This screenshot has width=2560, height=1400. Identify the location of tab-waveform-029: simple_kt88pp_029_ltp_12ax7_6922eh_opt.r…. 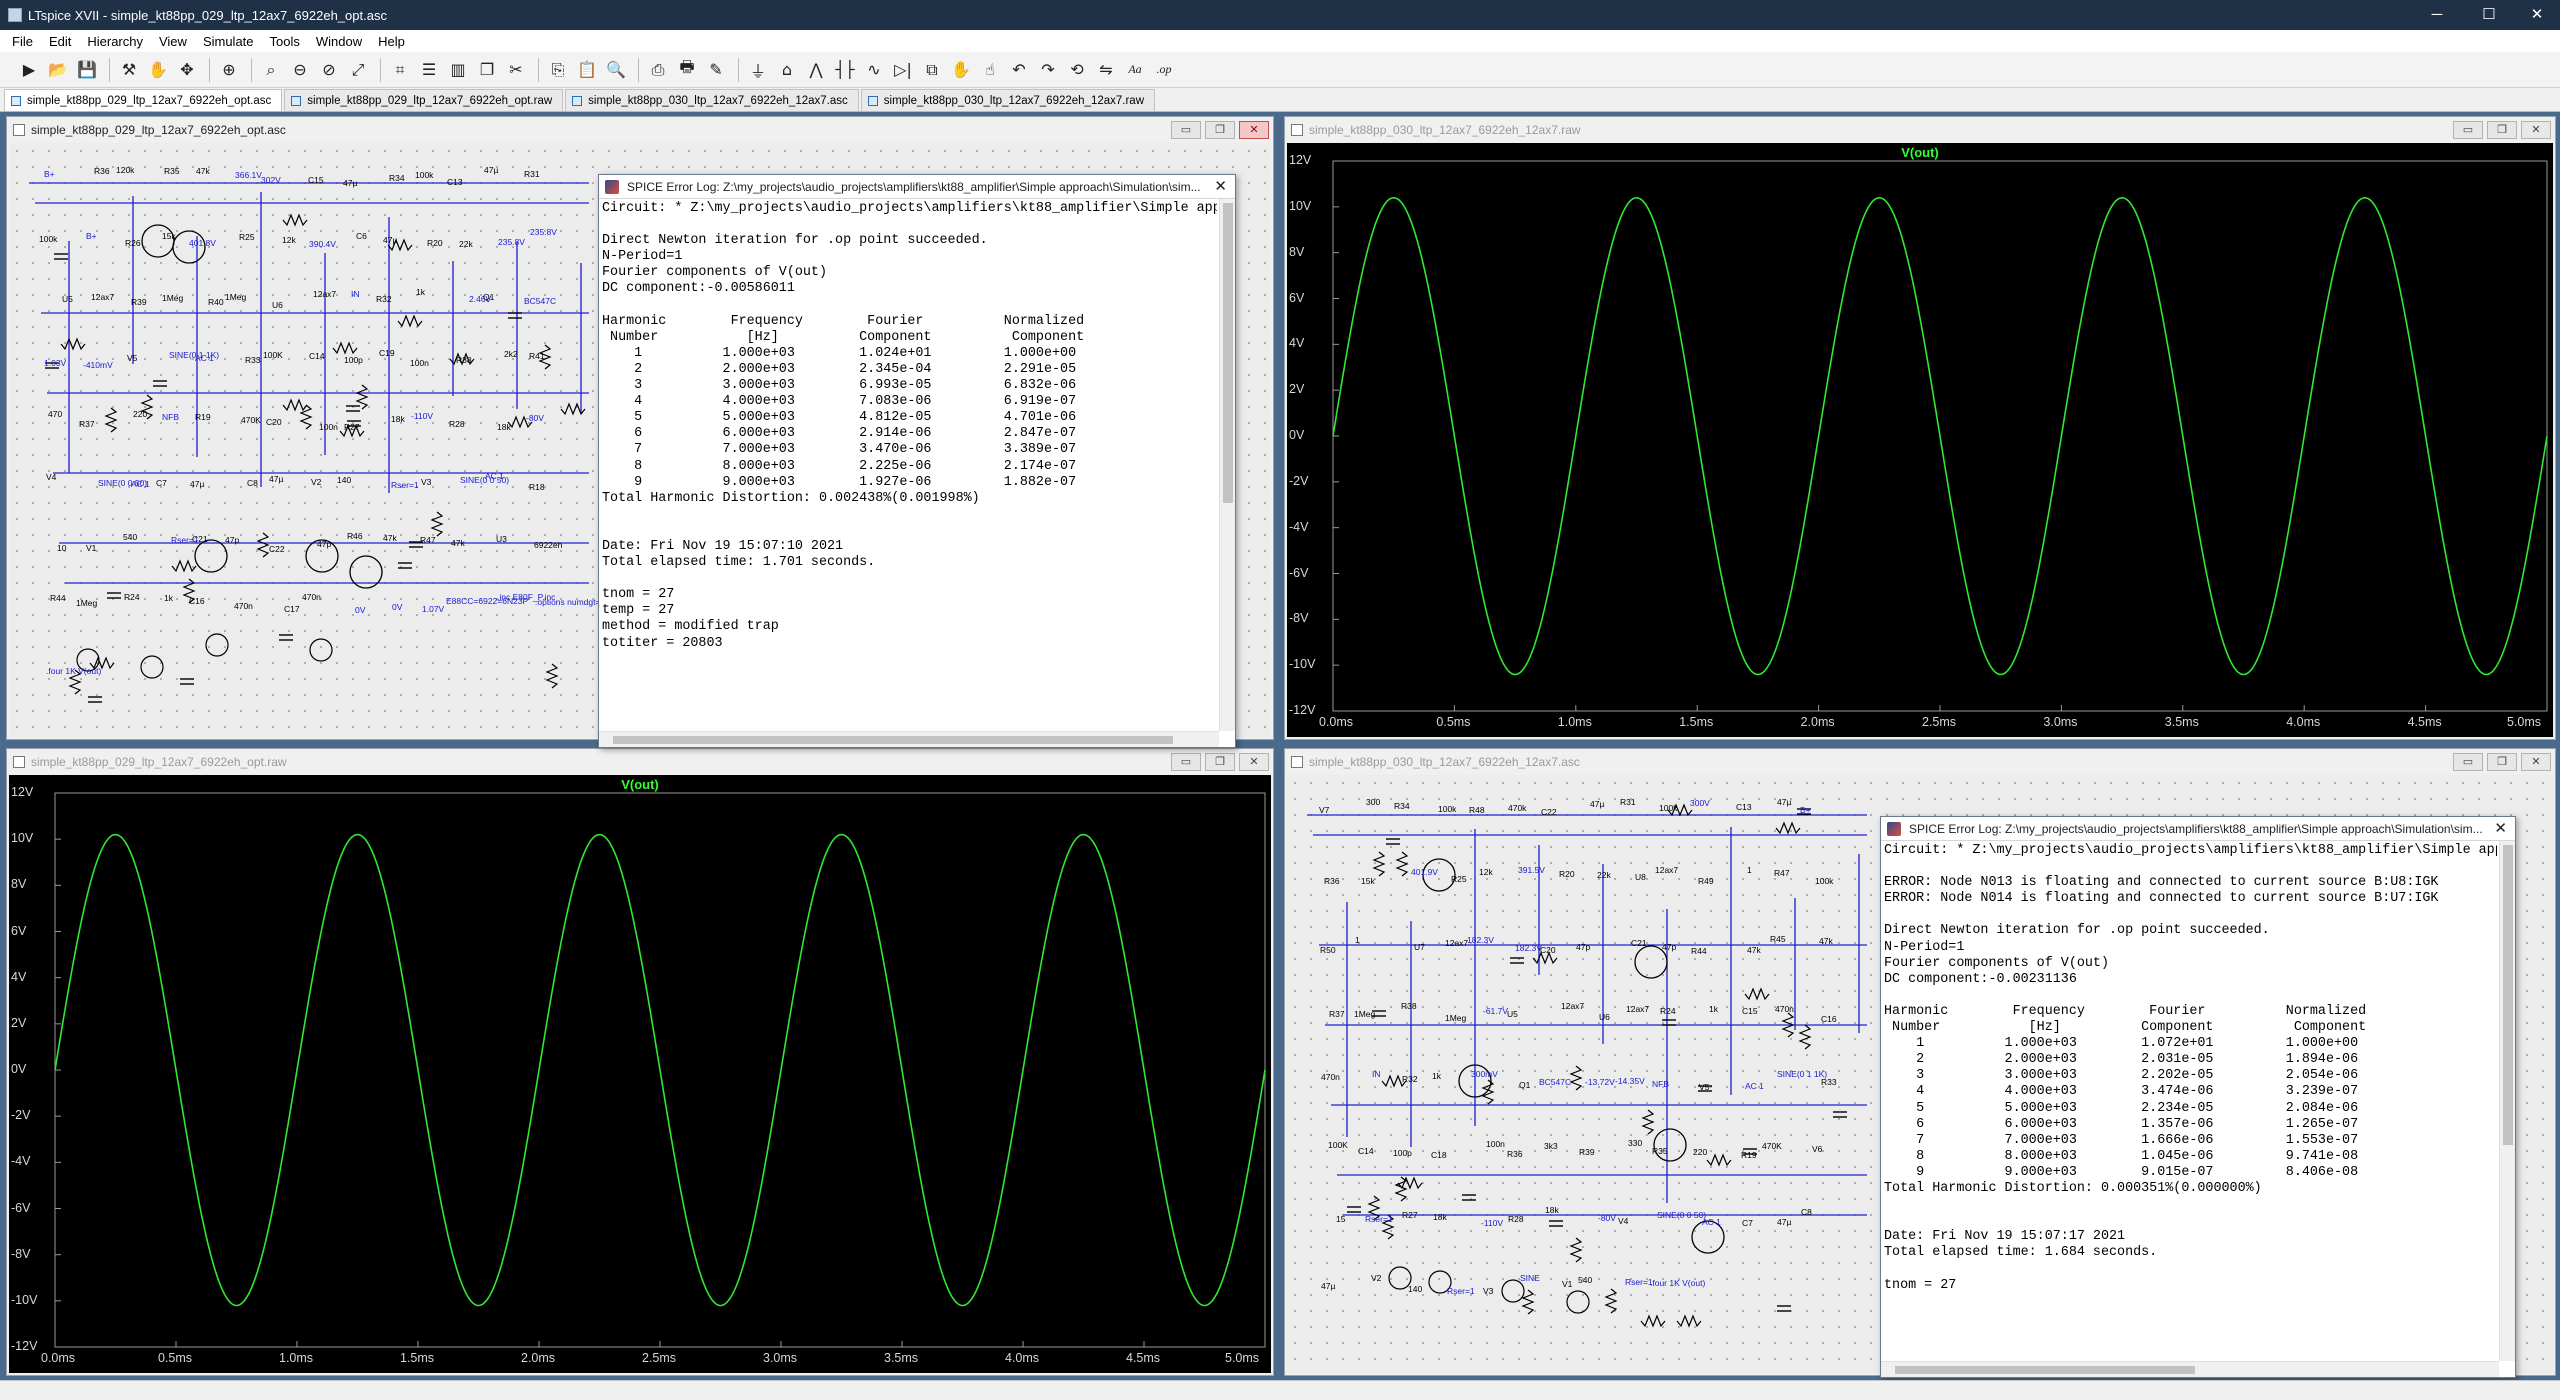
(424, 100).